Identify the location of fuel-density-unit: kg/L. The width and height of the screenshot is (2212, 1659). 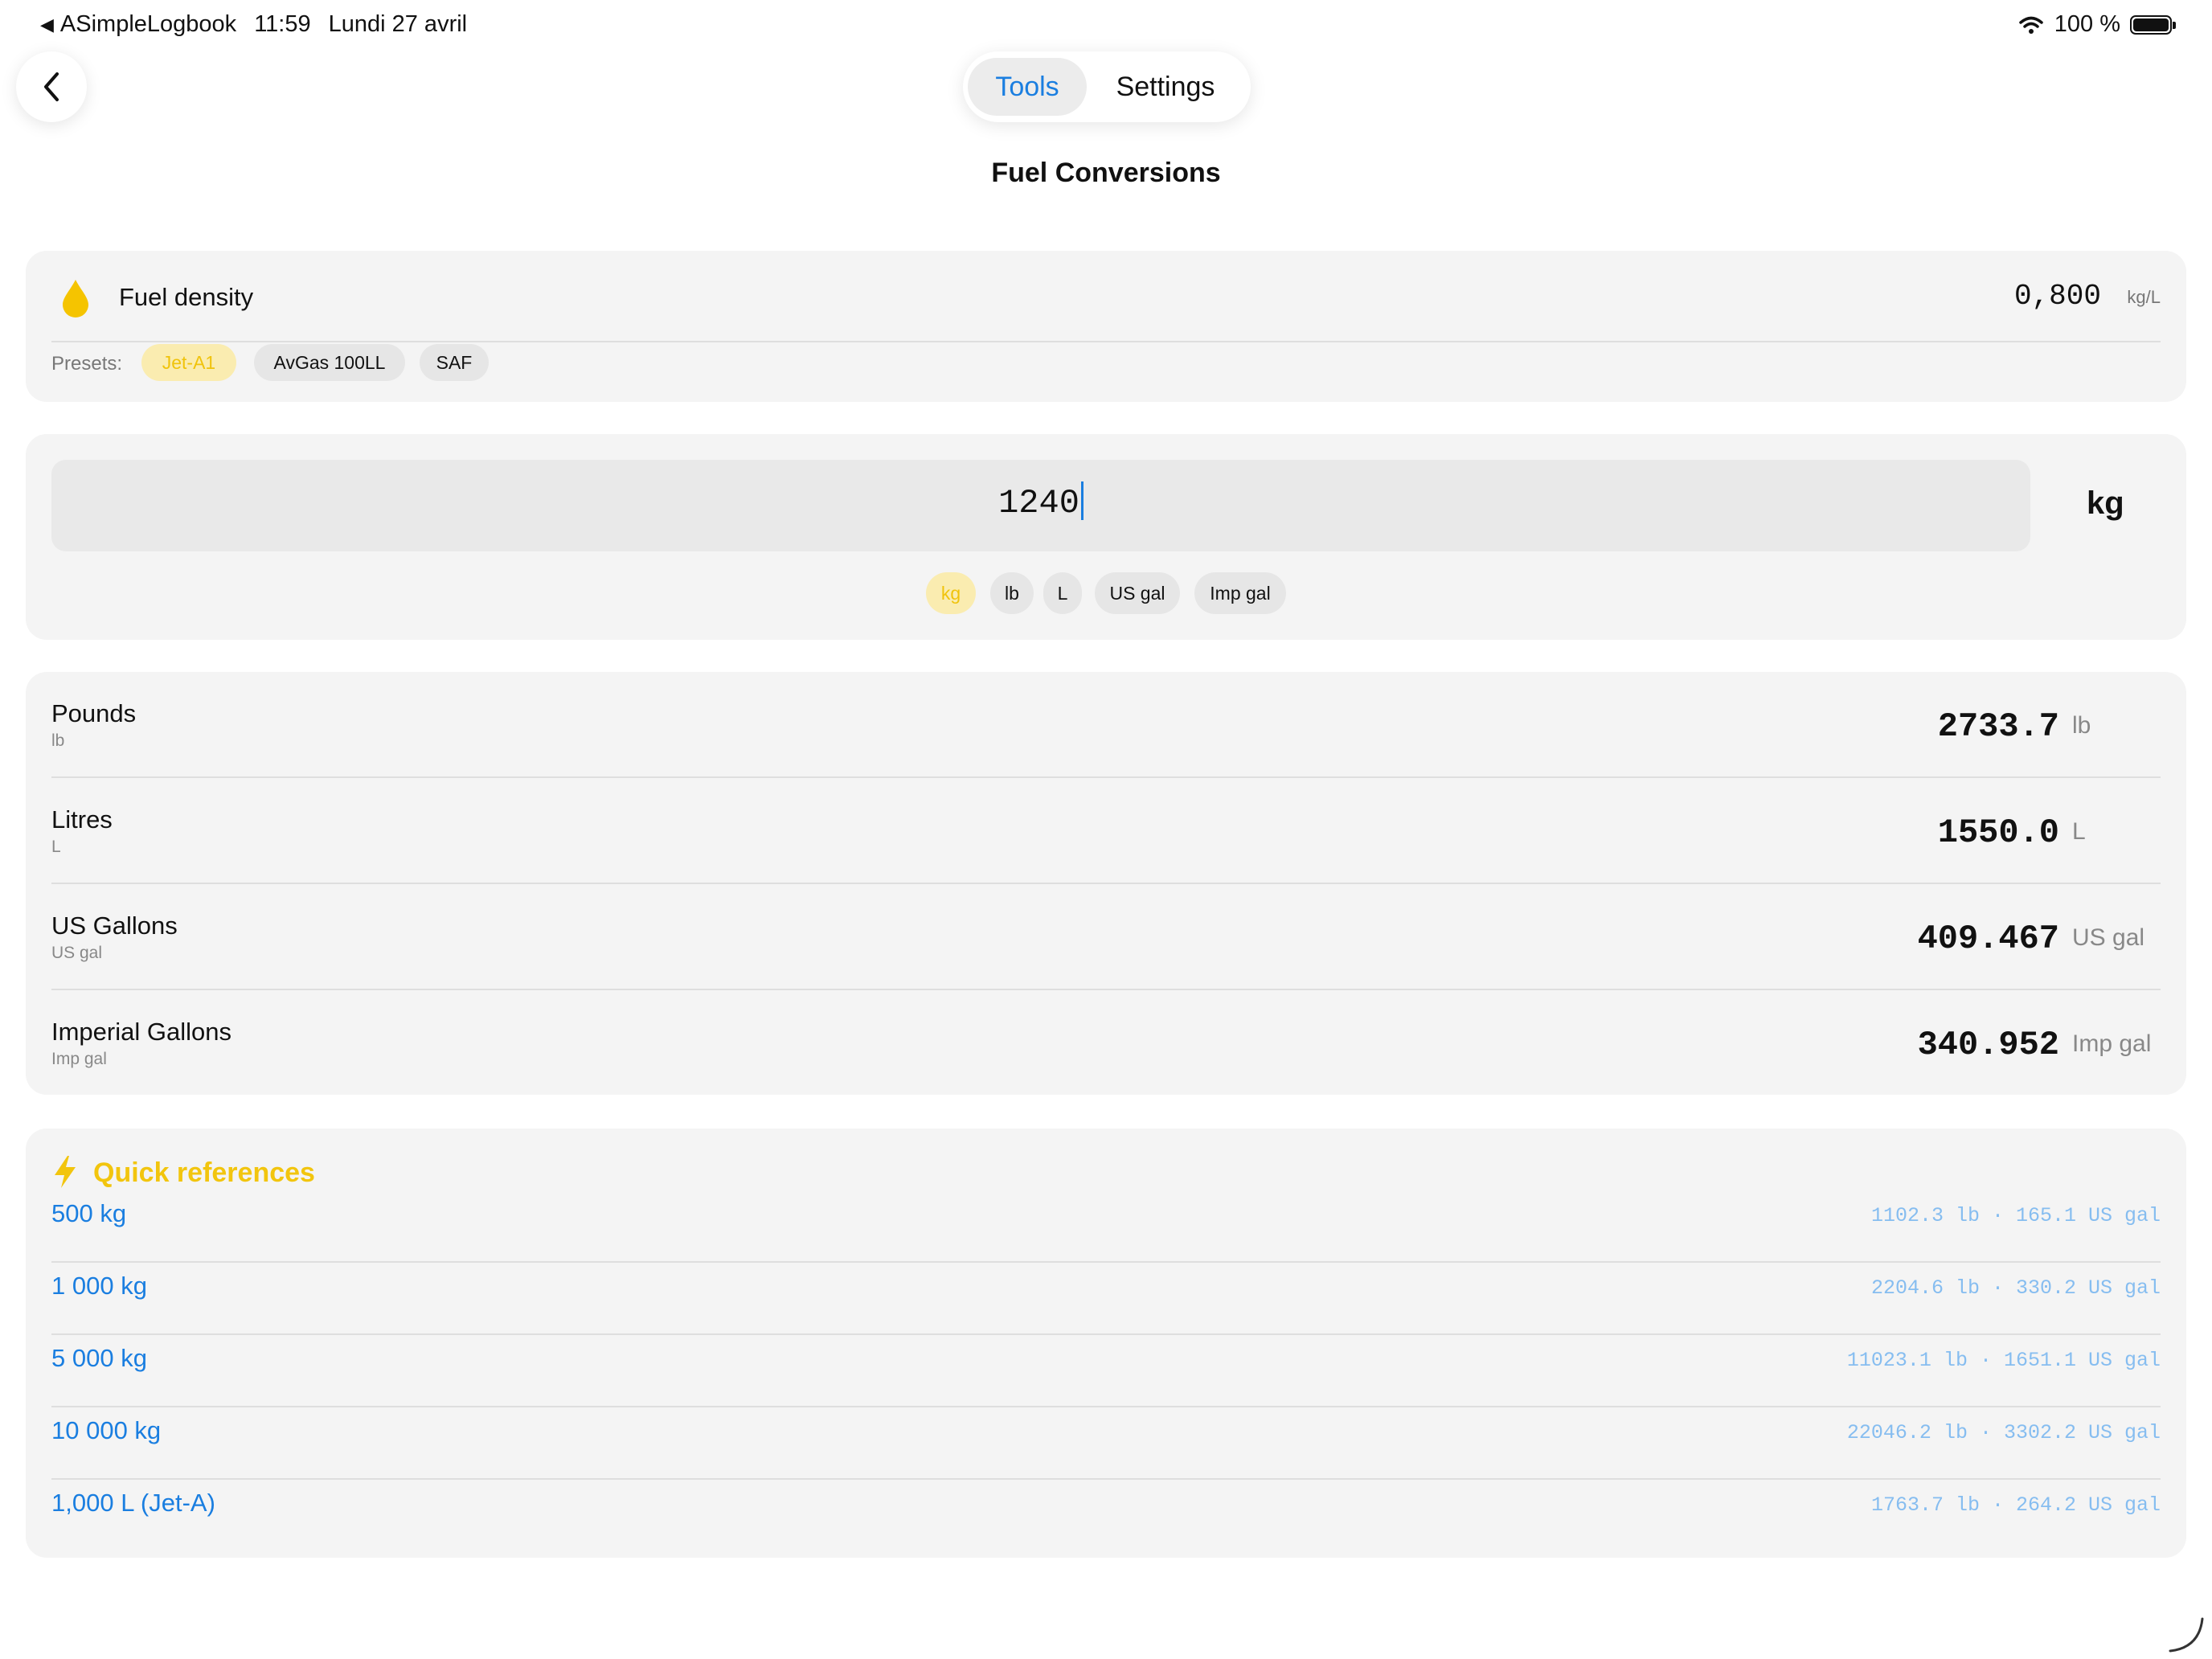
(2144, 297).